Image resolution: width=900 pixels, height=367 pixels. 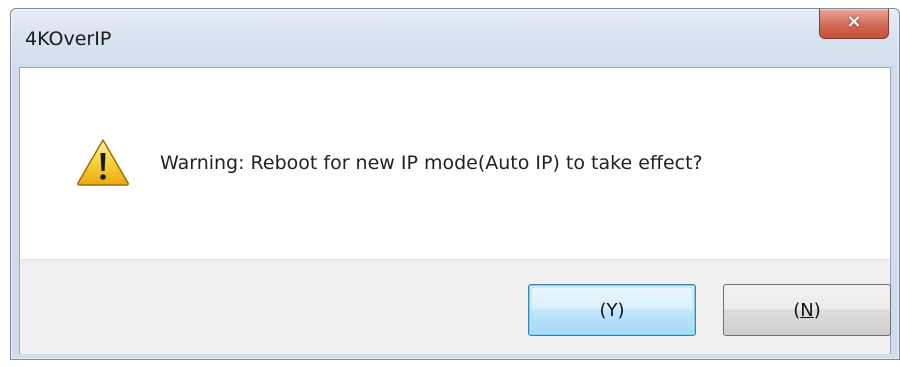 I want to click on no-button-label-suffix: ), so click(x=817, y=310).